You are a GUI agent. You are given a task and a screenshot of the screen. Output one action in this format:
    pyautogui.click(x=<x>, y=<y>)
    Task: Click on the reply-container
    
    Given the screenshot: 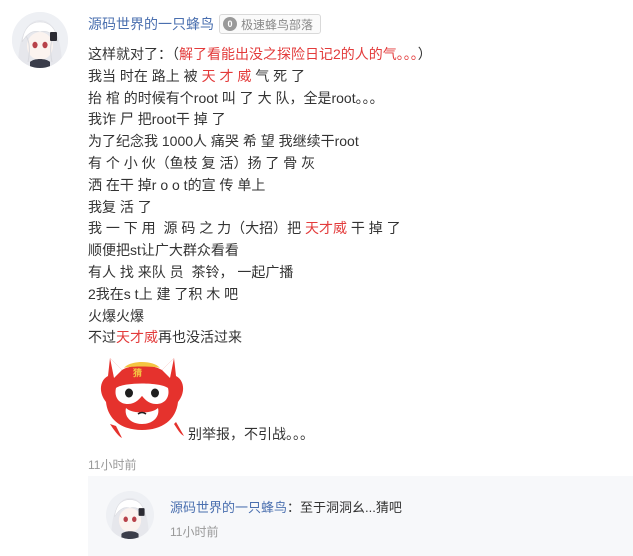 What is the action you would take?
    pyautogui.click(x=360, y=516)
    